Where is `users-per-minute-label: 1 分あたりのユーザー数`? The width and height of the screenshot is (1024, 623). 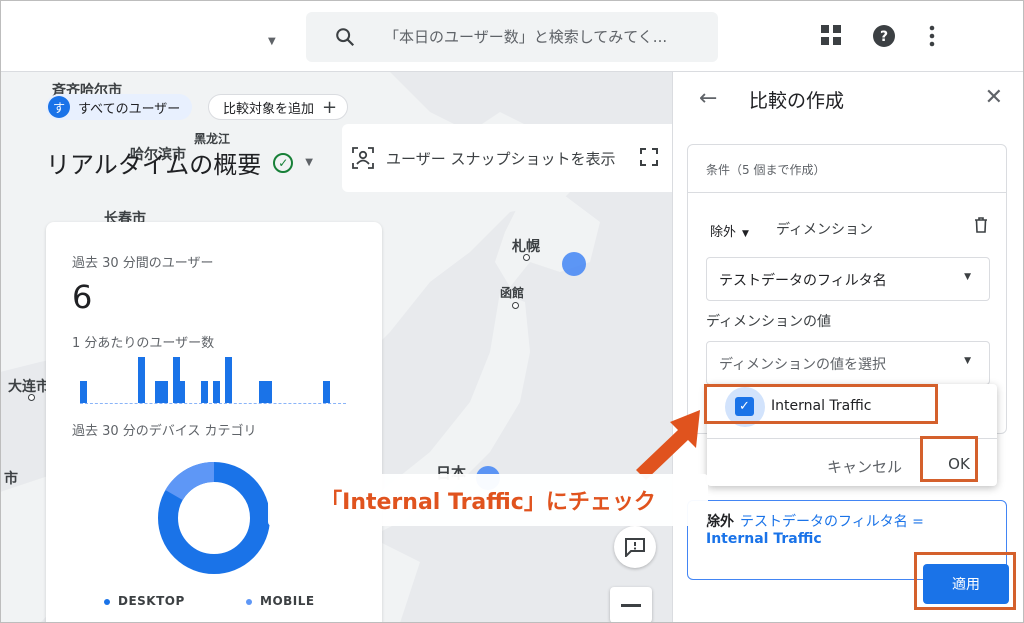 users-per-minute-label: 1 分あたりのユーザー数 is located at coordinates (143, 343).